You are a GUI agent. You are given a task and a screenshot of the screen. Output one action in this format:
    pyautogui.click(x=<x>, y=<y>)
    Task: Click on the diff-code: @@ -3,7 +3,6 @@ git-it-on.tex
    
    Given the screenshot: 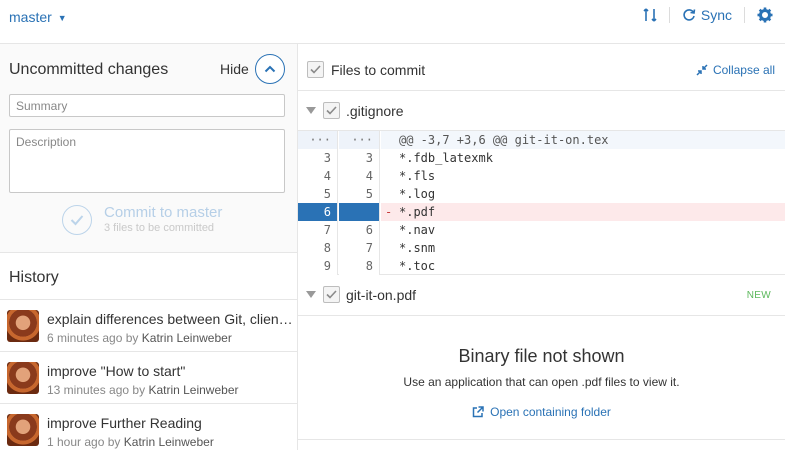 What is the action you would take?
    pyautogui.click(x=583, y=140)
    